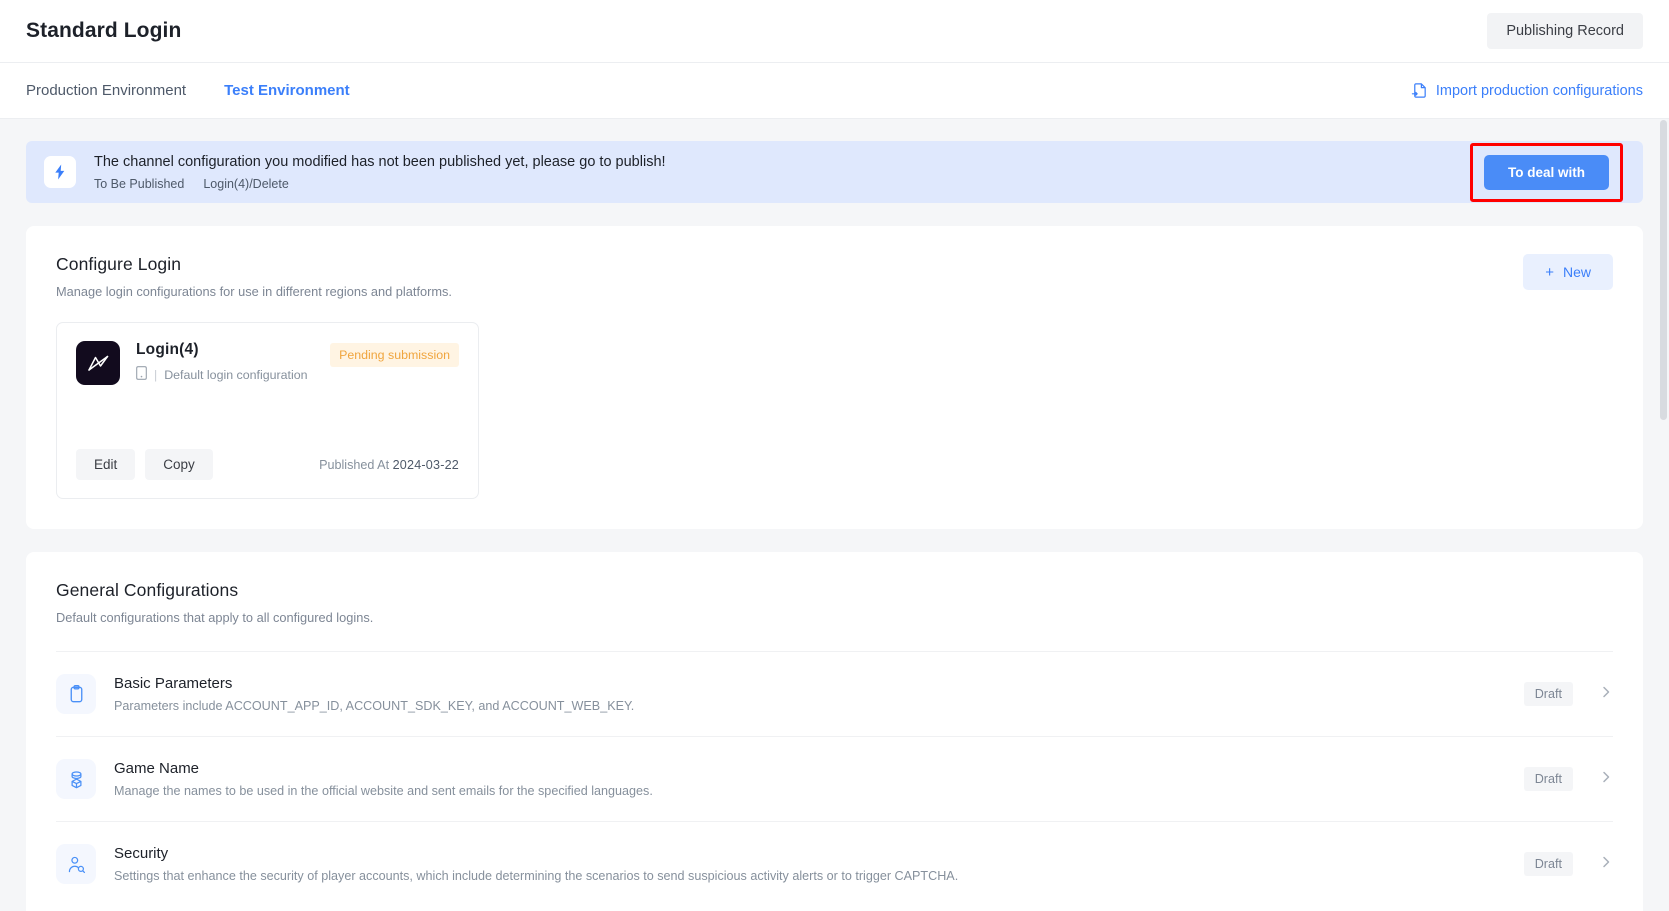 This screenshot has width=1669, height=911. I want to click on published-at-label: Published At, so click(354, 464).